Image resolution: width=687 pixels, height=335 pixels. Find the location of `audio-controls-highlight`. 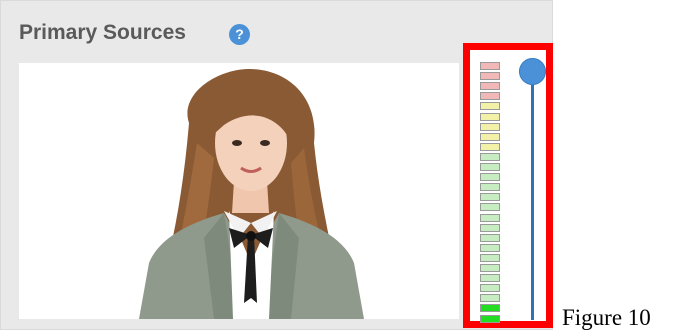

audio-controls-highlight is located at coordinates (508, 185).